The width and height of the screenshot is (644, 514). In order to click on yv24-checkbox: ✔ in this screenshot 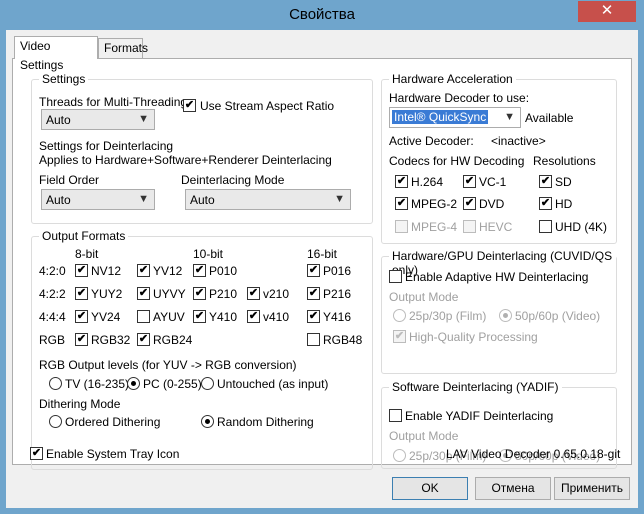, I will do `click(81, 316)`.